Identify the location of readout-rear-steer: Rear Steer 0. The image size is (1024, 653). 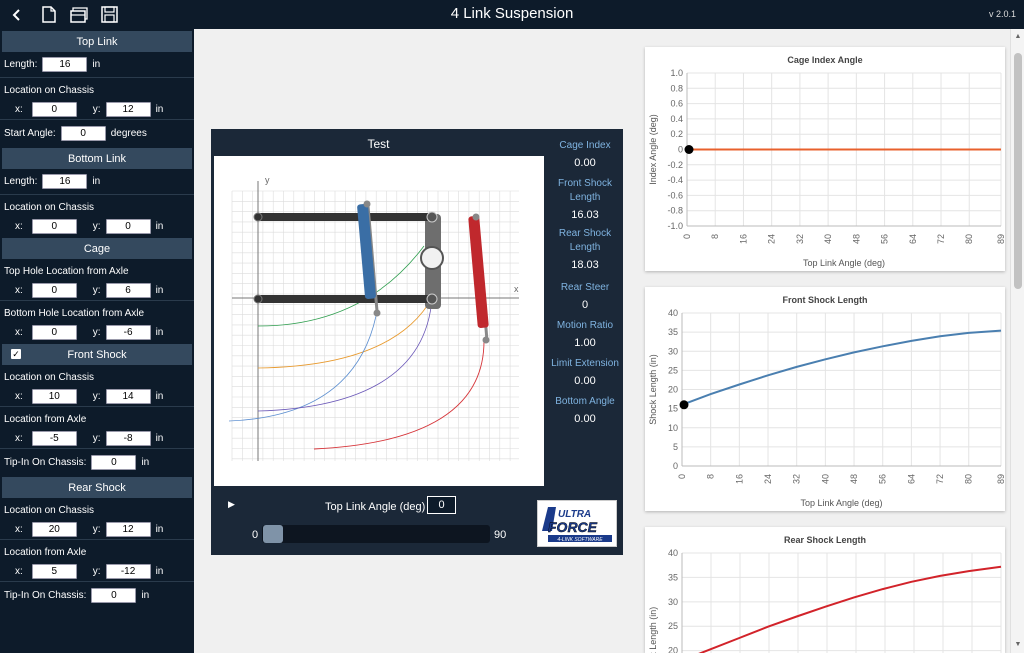
(585, 298).